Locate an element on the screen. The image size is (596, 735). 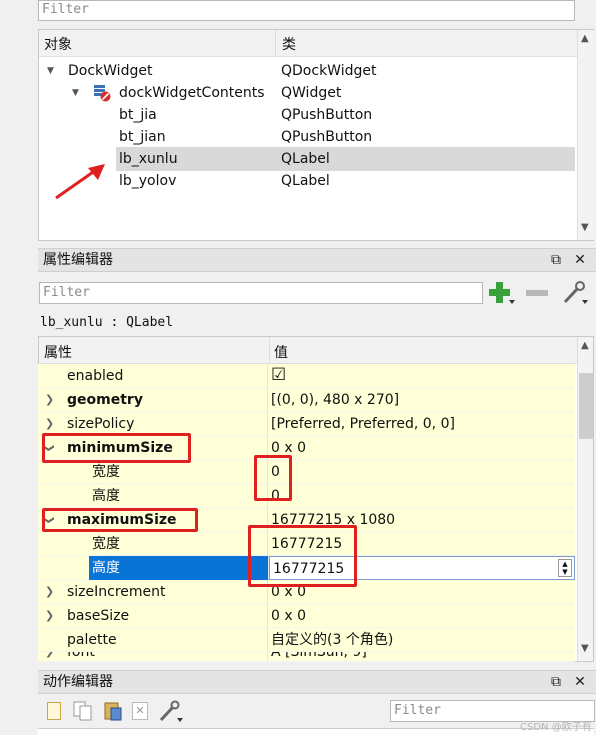
wrench-icon is located at coordinates (575, 293).